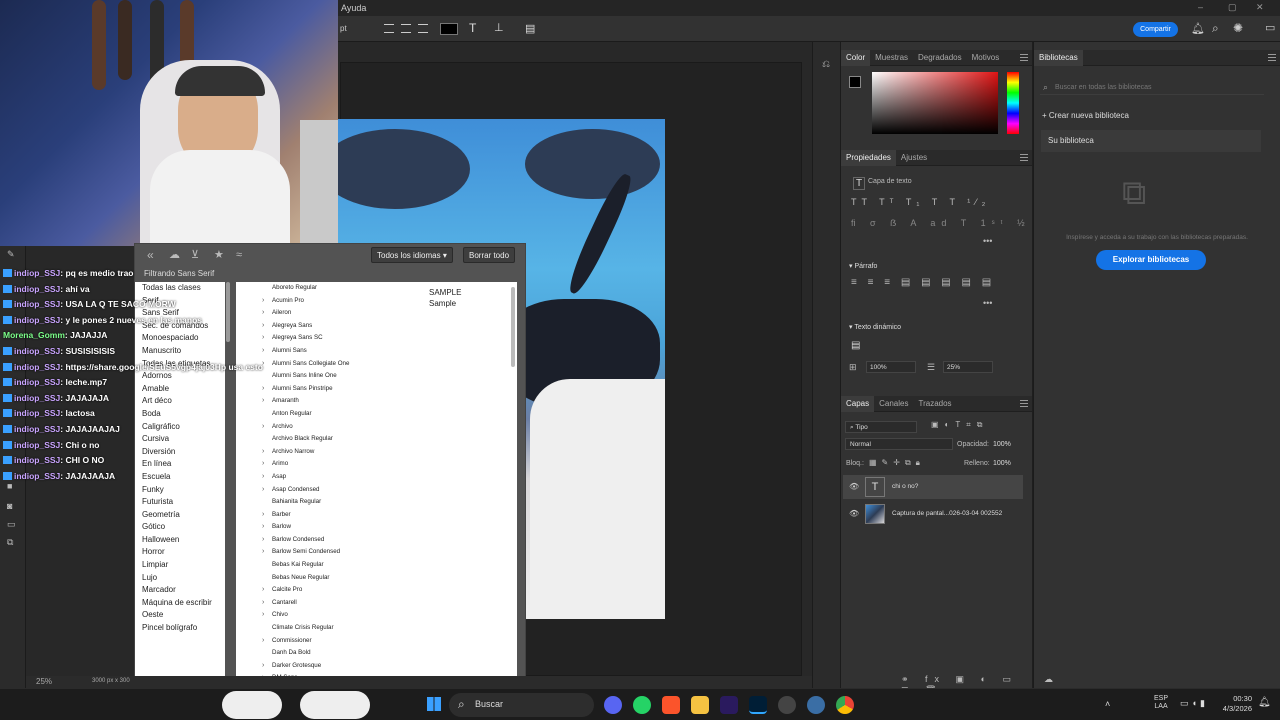 This screenshot has height=720, width=1280. I want to click on language-indicator: ESP LAA, so click(1161, 703).